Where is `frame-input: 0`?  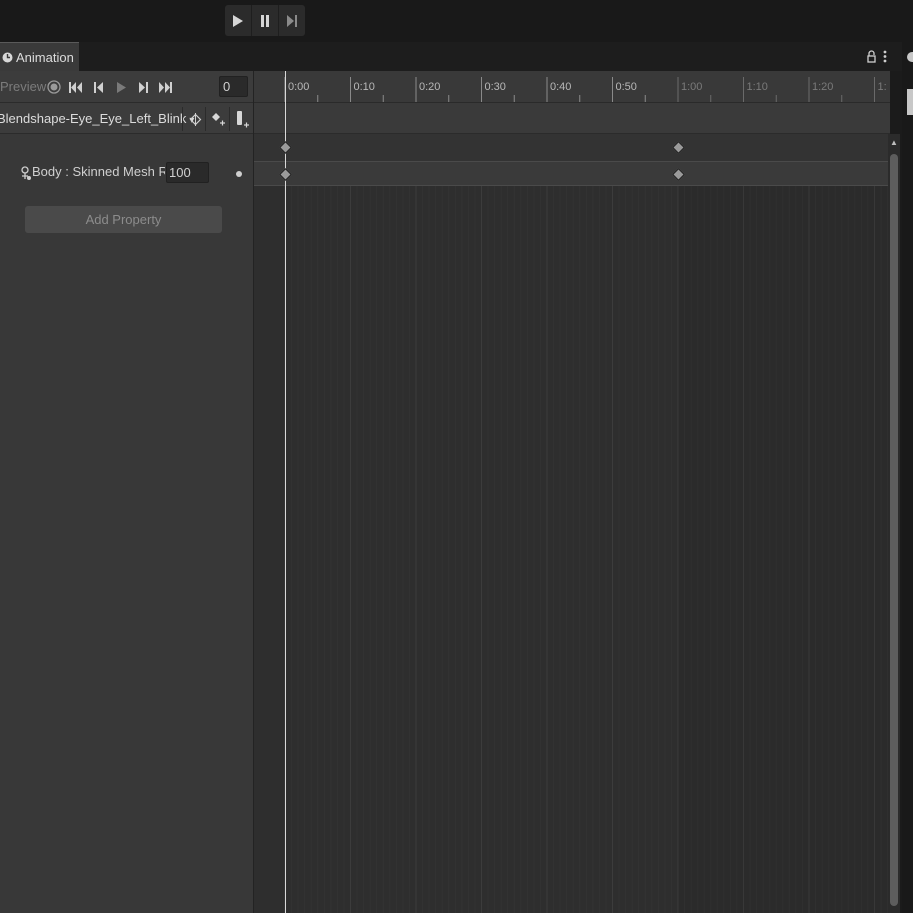
frame-input: 0 is located at coordinates (233, 86).